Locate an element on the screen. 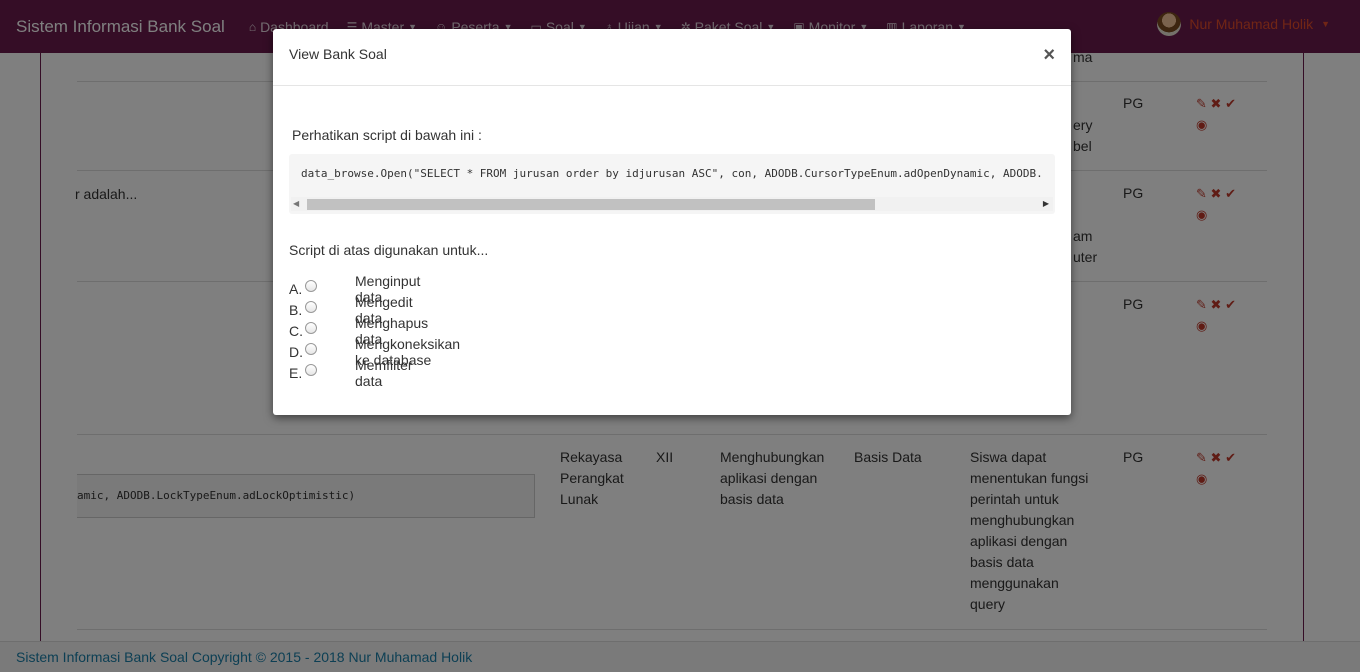 The height and width of the screenshot is (672, 1360). close-icon: × is located at coordinates (1049, 55).